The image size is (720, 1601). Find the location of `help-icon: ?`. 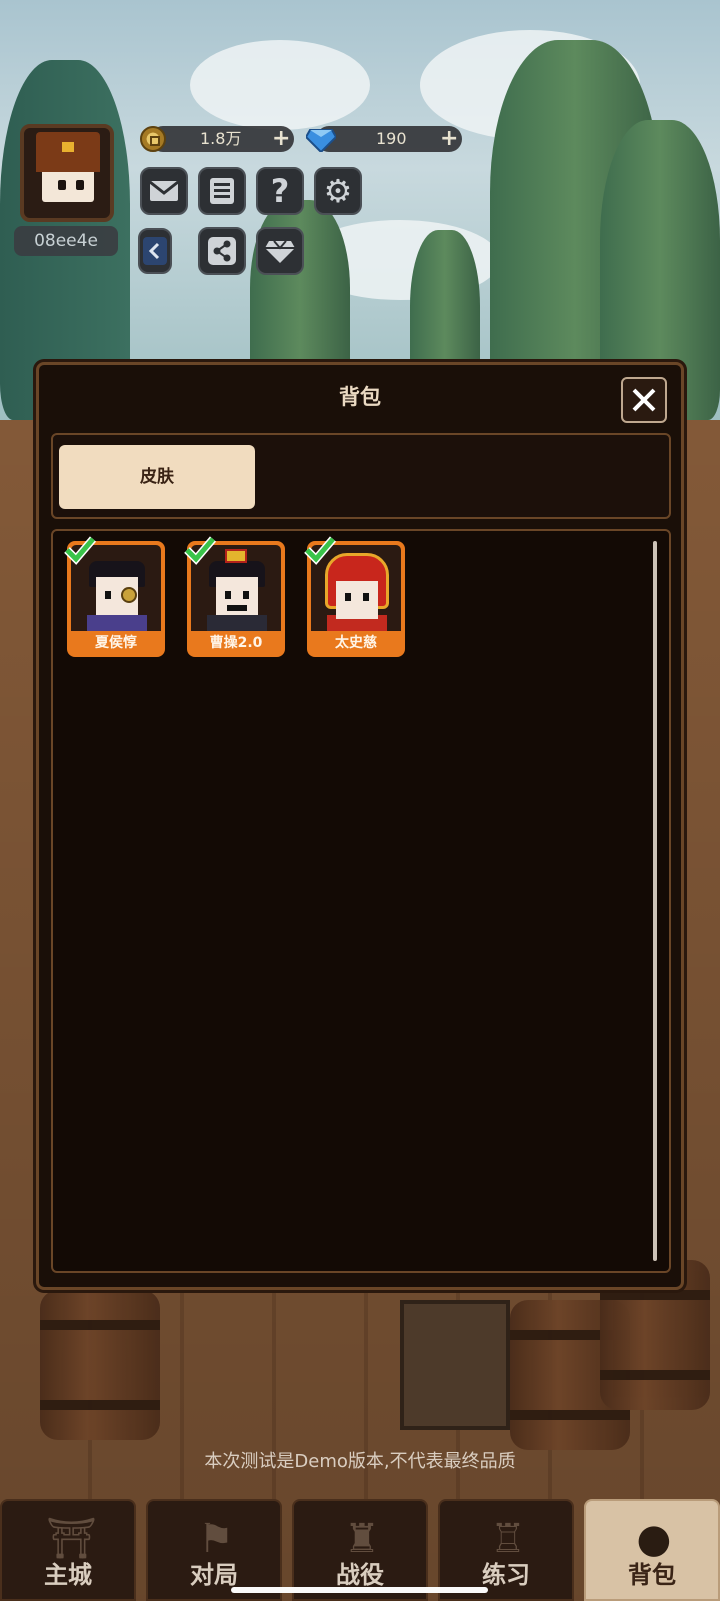

help-icon: ? is located at coordinates (280, 191).